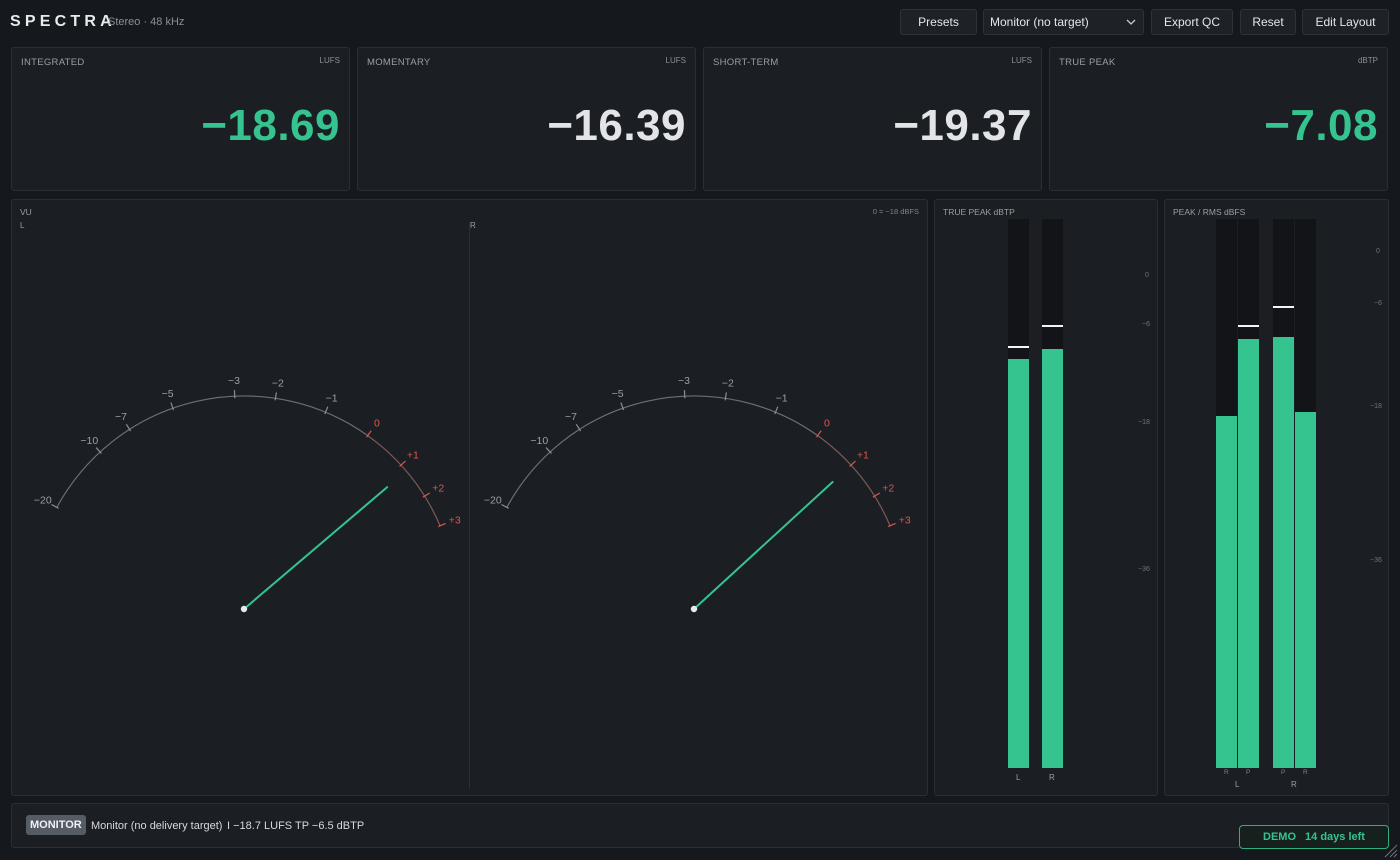  What do you see at coordinates (1039, 22) in the screenshot?
I see `target-select-value: Monitor (no target)` at bounding box center [1039, 22].